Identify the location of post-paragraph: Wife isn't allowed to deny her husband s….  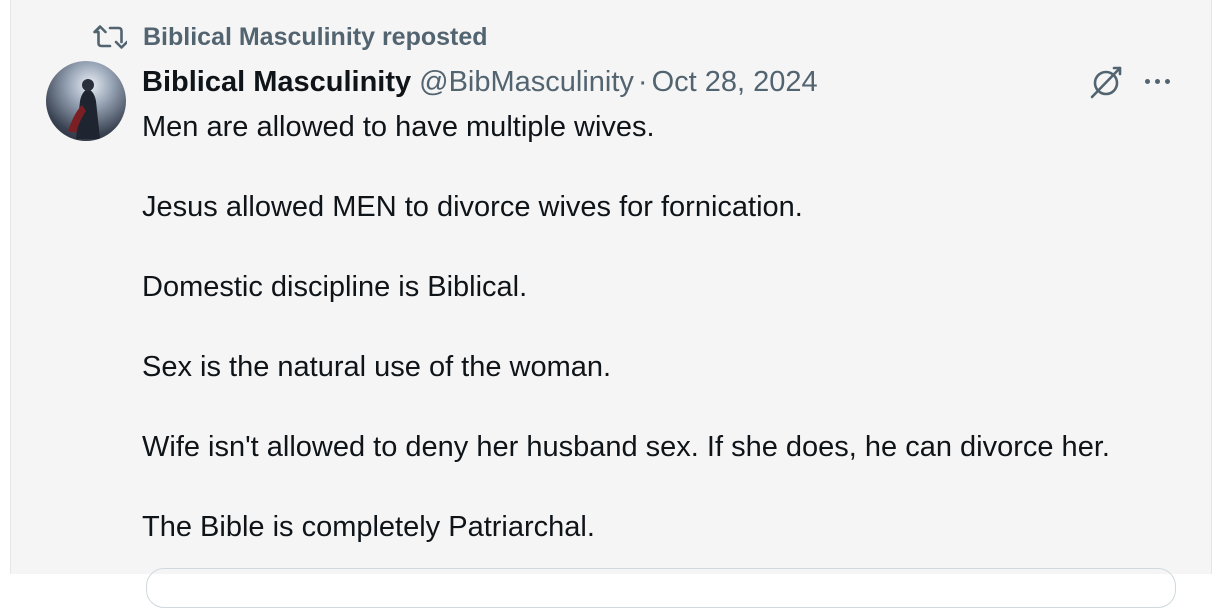
(626, 447).